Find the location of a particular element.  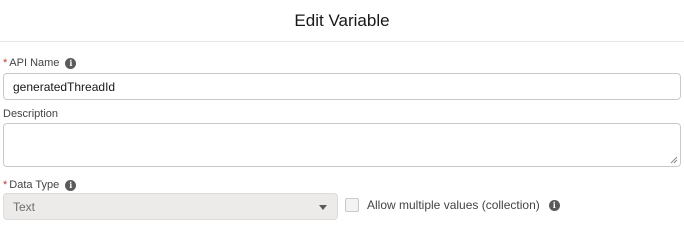

resize-grip-icon is located at coordinates (674, 160).